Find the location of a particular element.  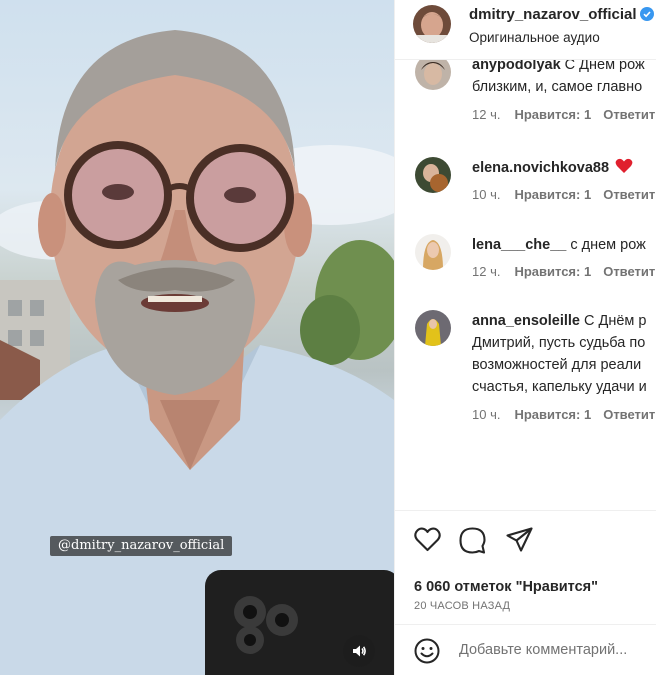

comment-bubble-icon is located at coordinates (472, 540).